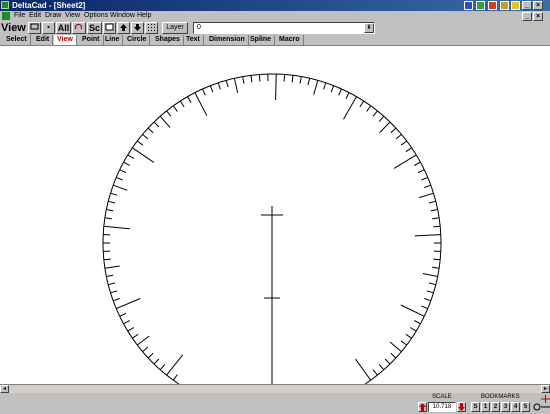 This screenshot has width=550, height=414. Describe the element at coordinates (545, 389) in the screenshot. I see `scroll-right-icon: ▸` at that location.